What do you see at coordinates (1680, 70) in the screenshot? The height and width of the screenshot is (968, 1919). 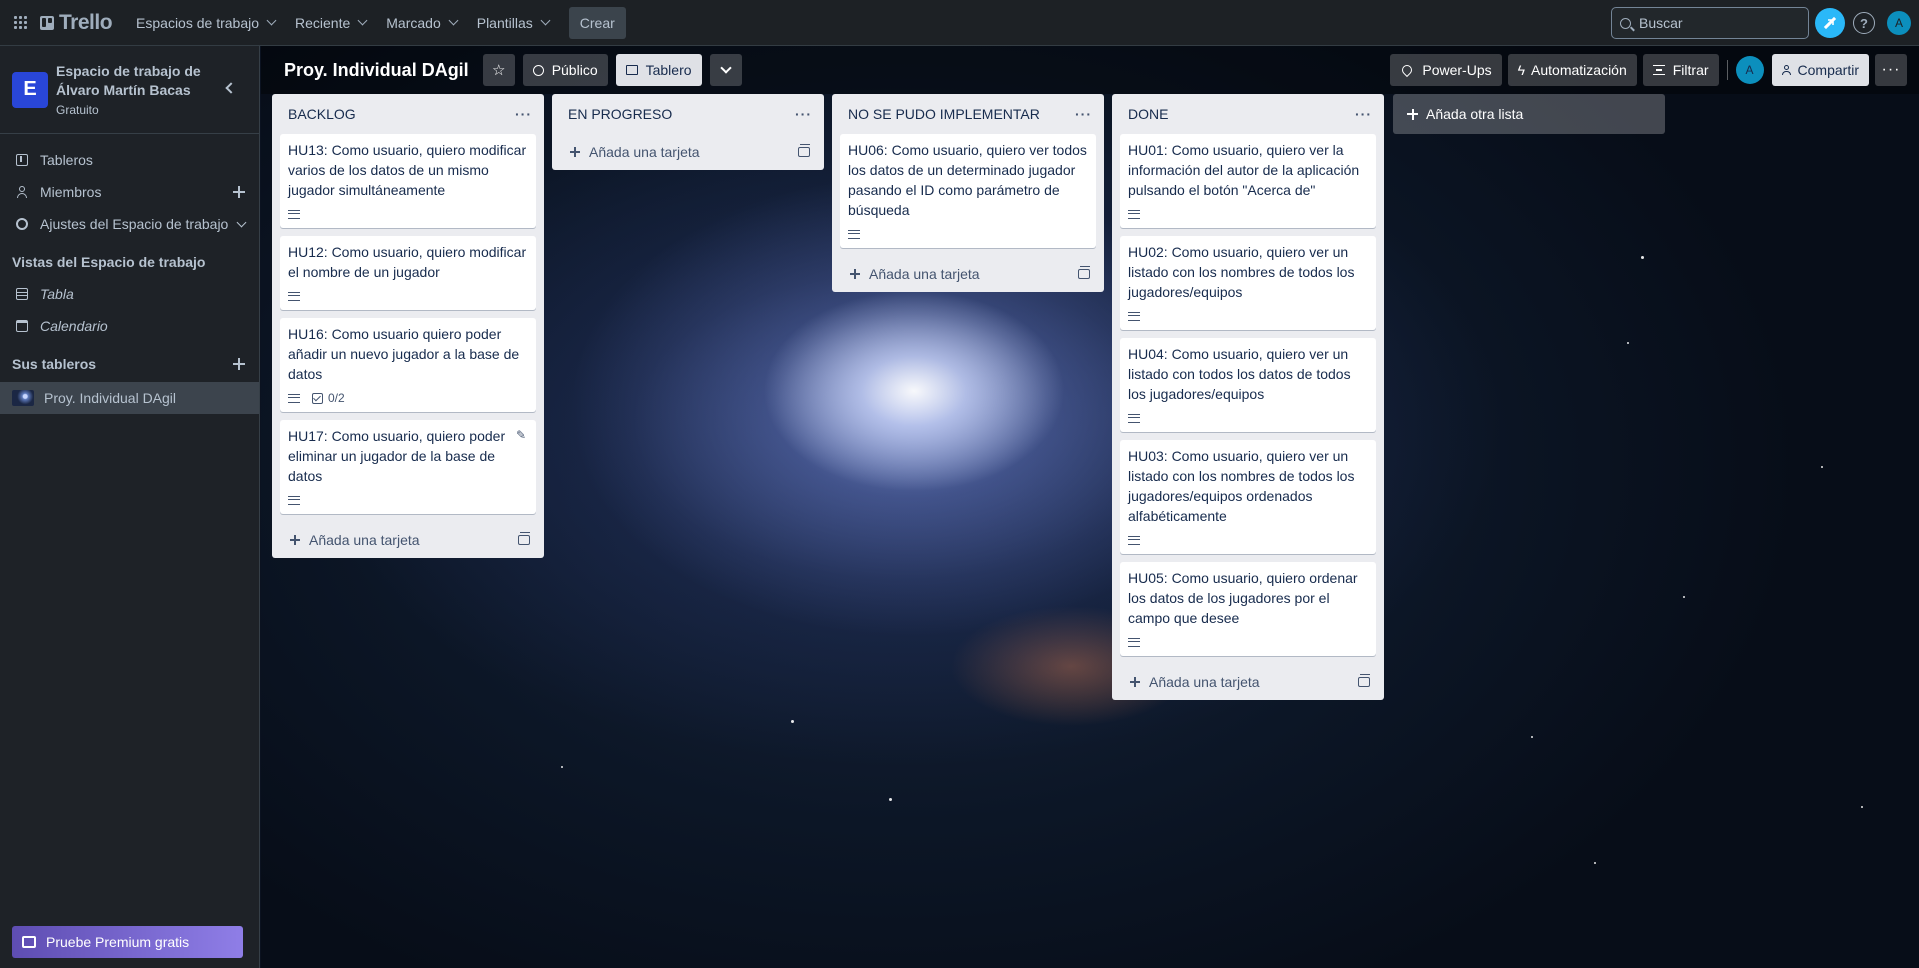 I see `filter-button: Filtrar` at bounding box center [1680, 70].